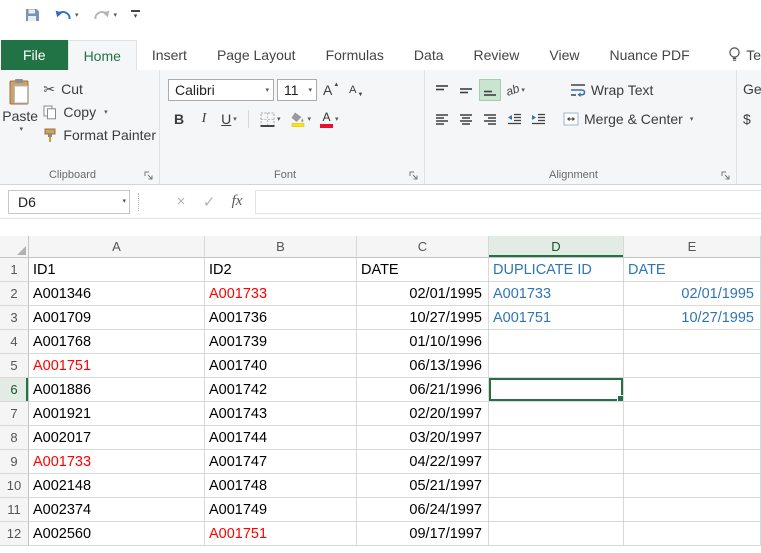  I want to click on cell-B2: A001733, so click(281, 294).